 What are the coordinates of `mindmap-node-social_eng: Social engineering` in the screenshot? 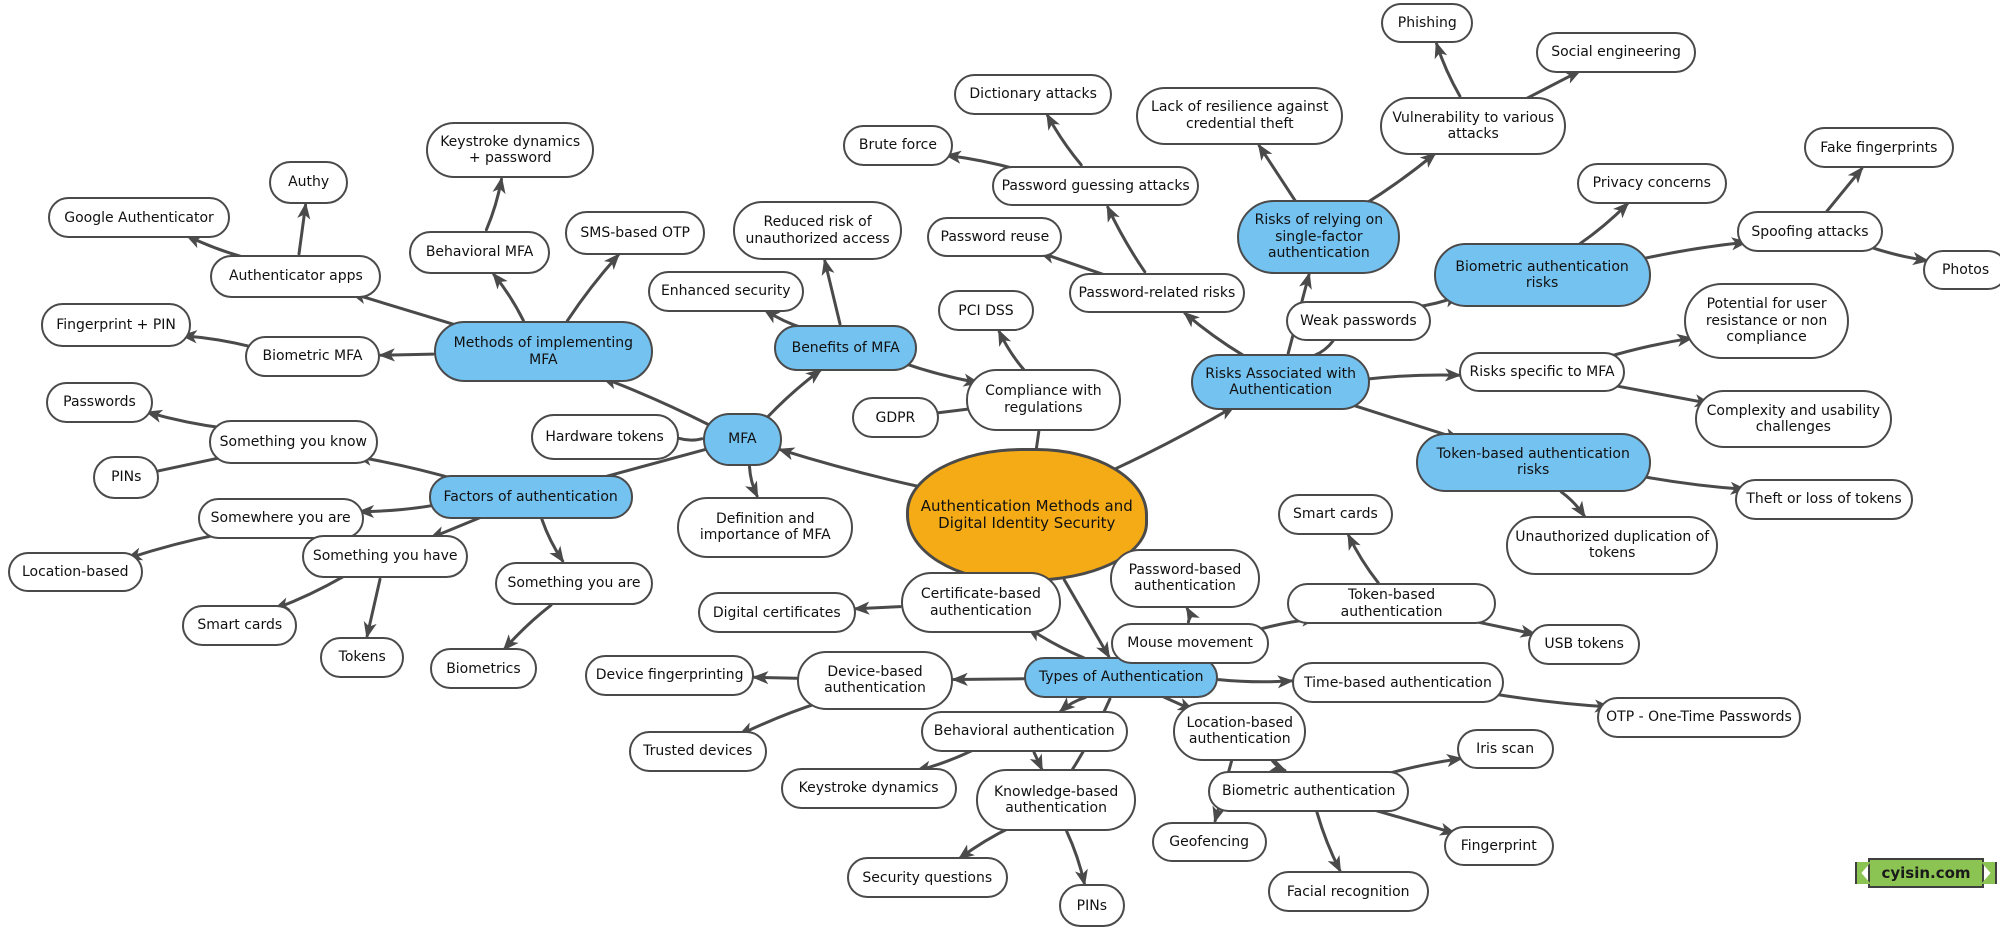 It's located at (1616, 52).